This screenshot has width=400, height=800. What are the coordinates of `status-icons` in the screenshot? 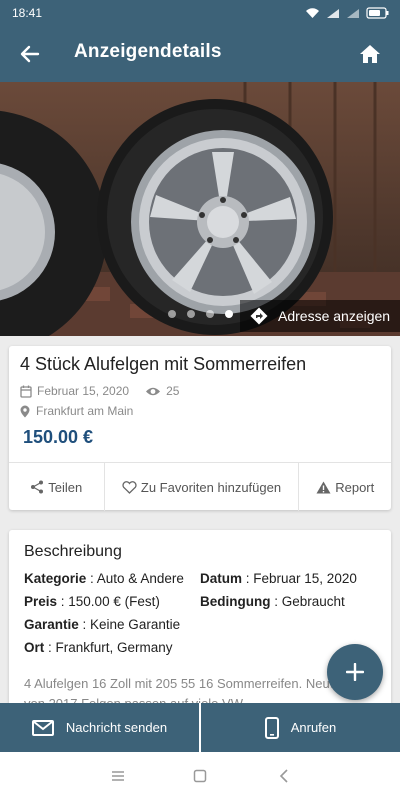 It's located at (347, 13).